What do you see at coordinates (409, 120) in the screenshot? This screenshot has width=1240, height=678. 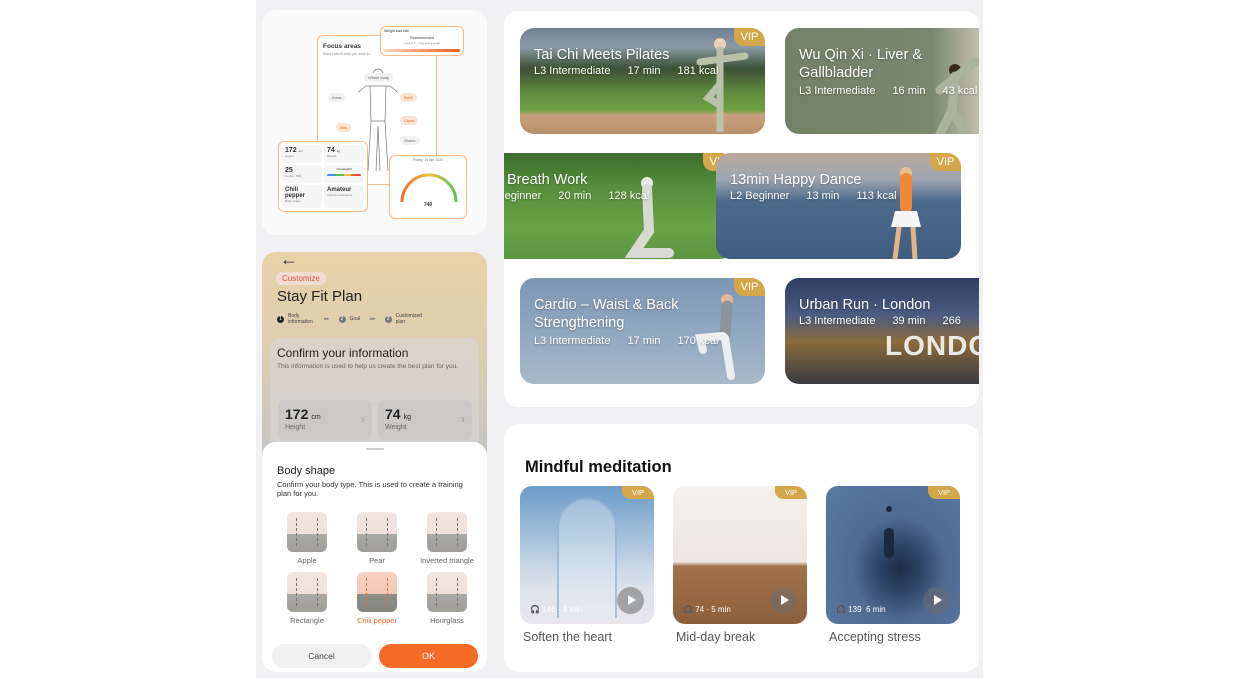 I see `focus-tag: Chest` at bounding box center [409, 120].